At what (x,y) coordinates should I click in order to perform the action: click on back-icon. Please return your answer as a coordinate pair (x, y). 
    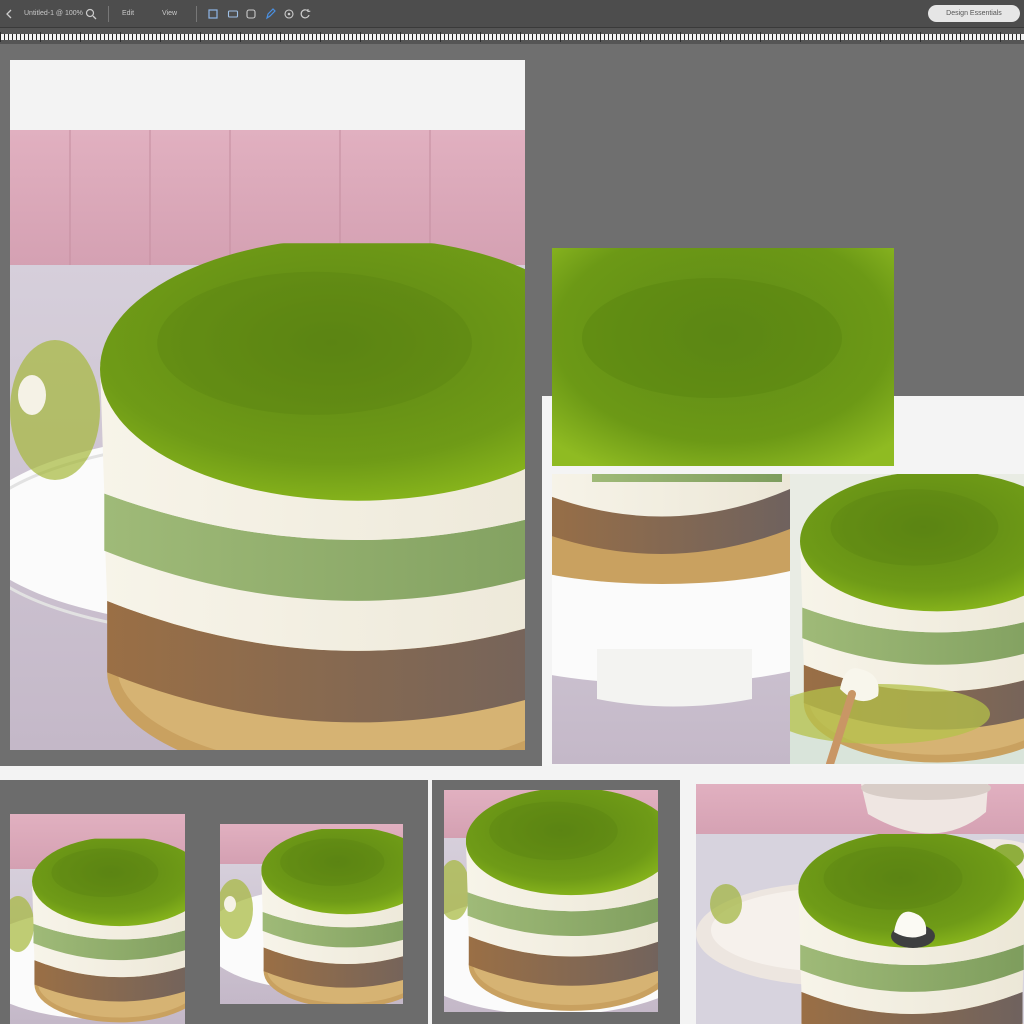
    Looking at the image, I should click on (9, 14).